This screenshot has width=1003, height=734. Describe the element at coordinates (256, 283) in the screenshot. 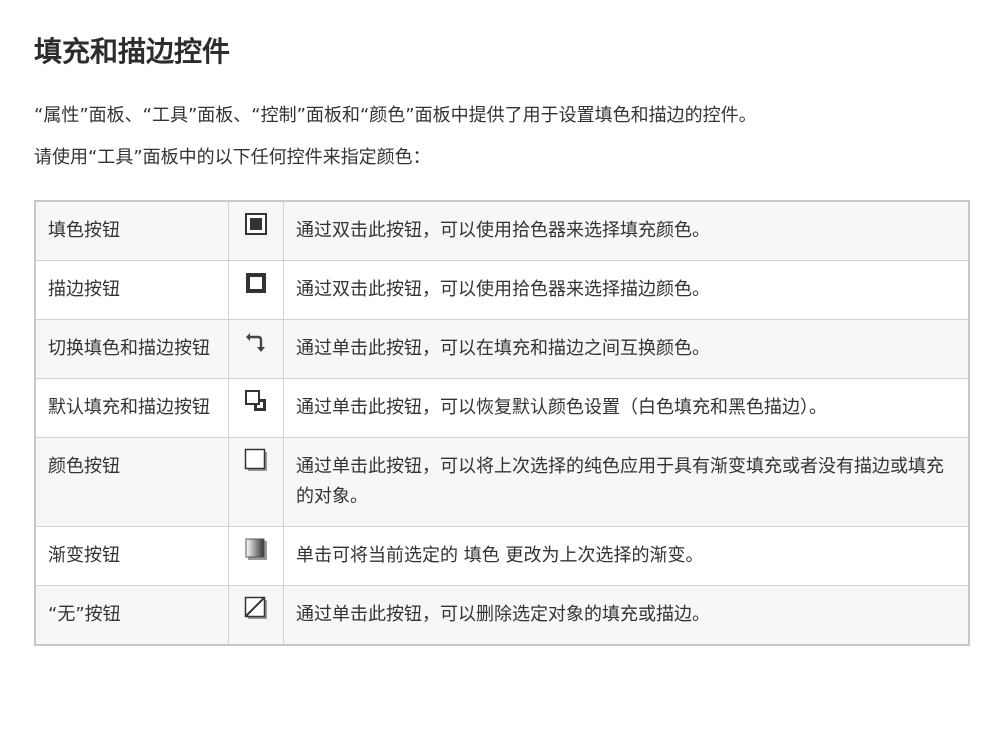

I see `stroke-icon` at that location.